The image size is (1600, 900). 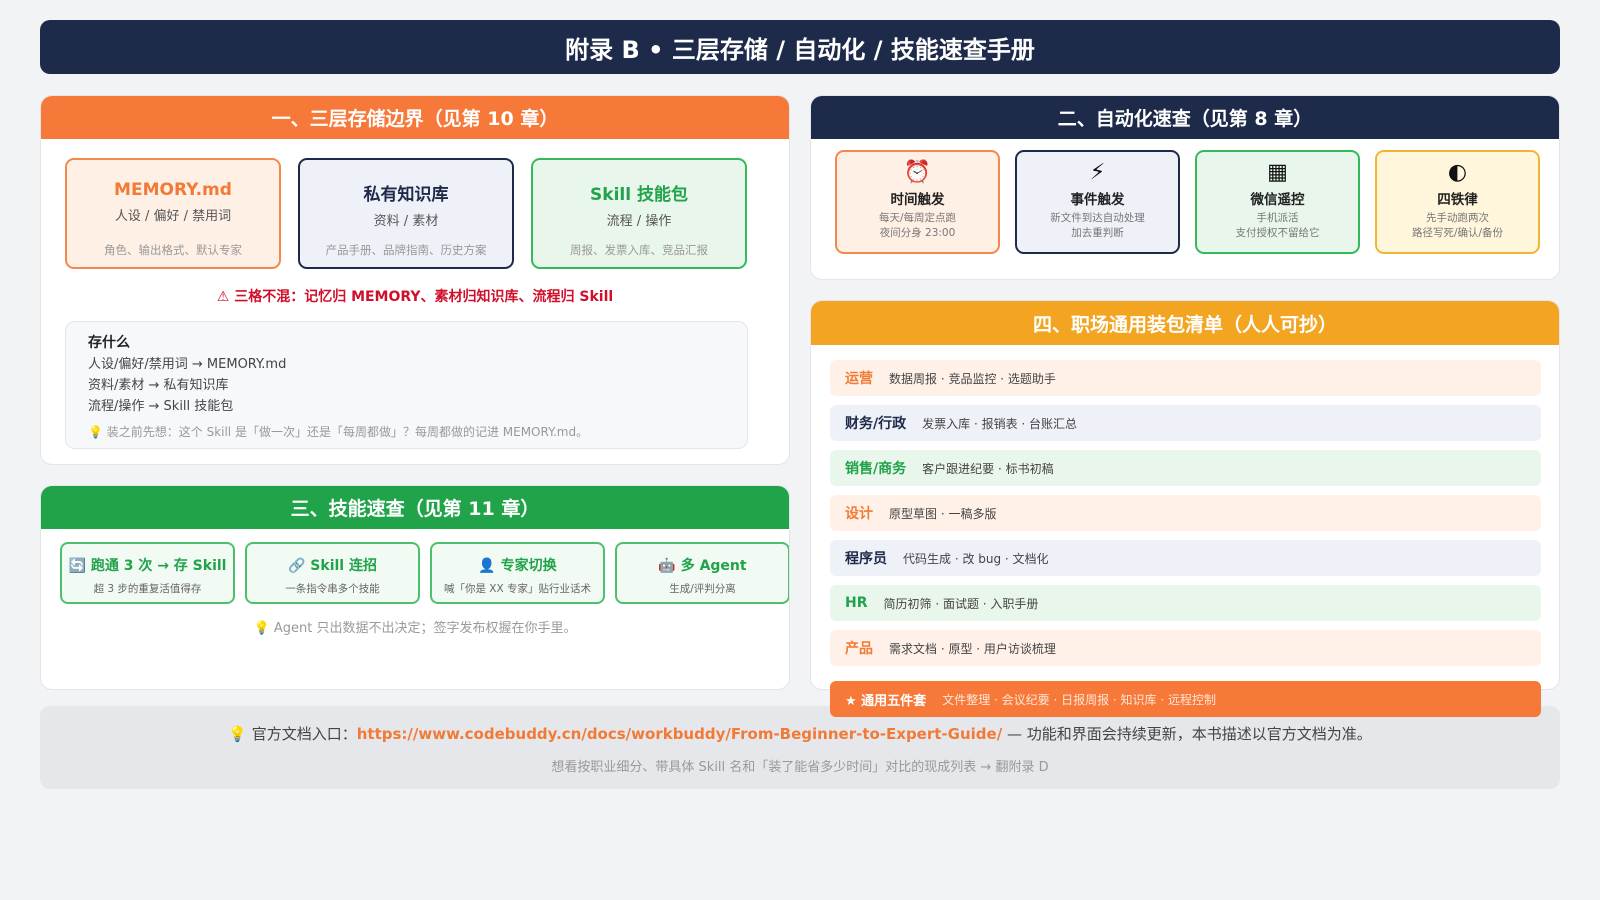 I want to click on event-trigger-title: 事件触发, so click(x=1097, y=200).